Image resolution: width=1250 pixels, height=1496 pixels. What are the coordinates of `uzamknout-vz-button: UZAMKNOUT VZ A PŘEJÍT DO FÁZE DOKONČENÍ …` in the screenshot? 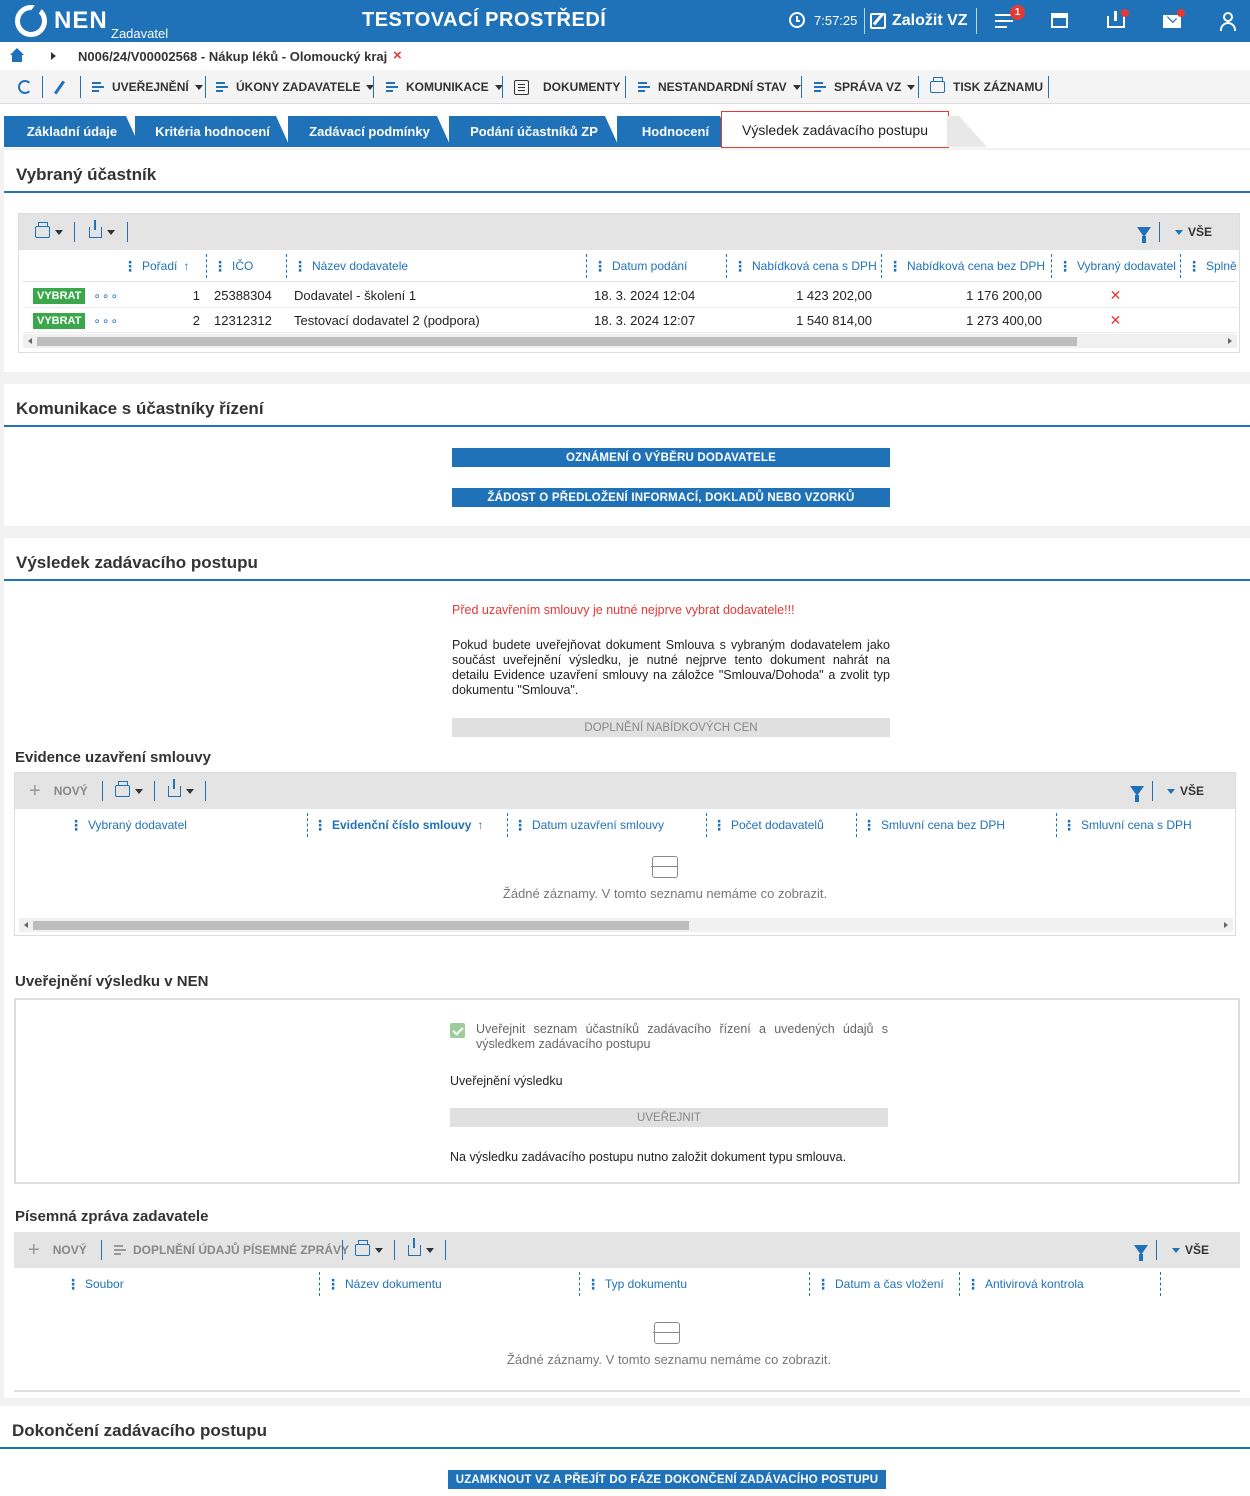 It's located at (667, 1479).